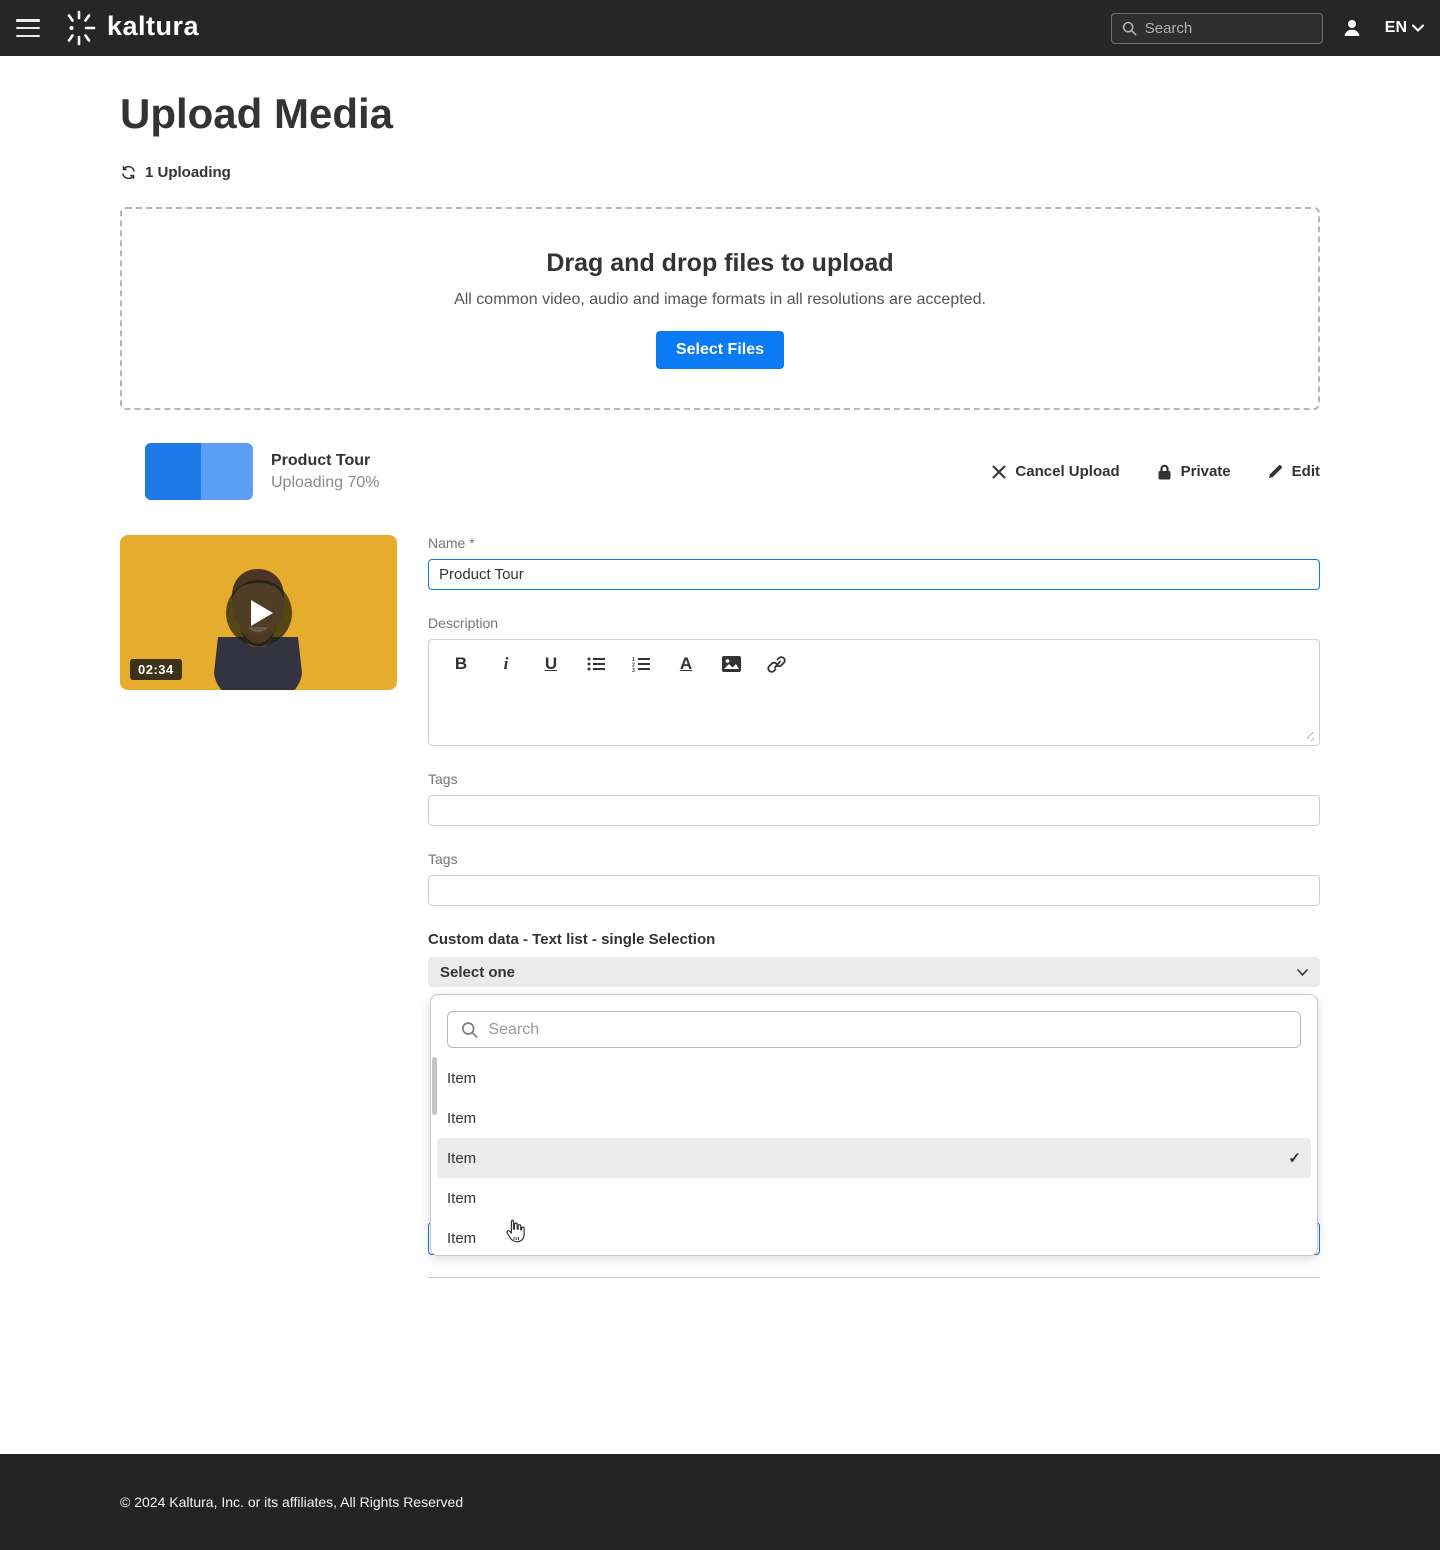 The image size is (1440, 1550). I want to click on play-icon, so click(261, 612).